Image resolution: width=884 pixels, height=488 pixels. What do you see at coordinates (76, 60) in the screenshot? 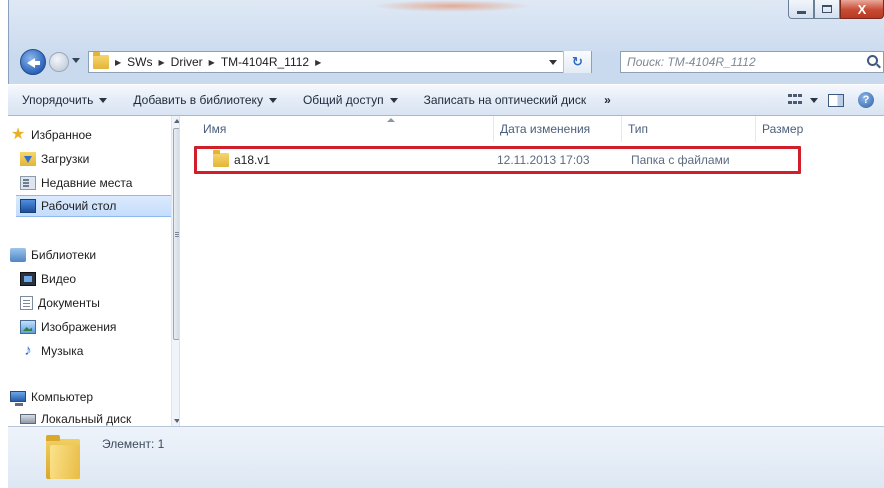
I see `recent-pages-dropdown` at bounding box center [76, 60].